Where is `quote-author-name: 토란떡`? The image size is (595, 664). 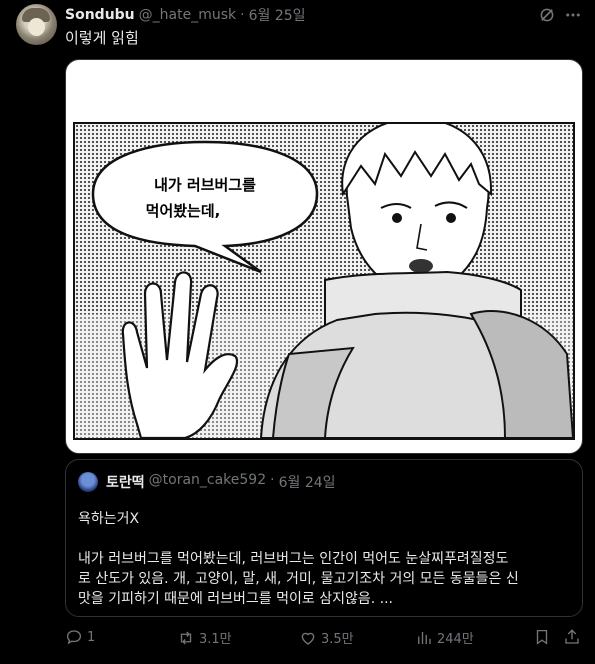
quote-author-name: 토란떡 is located at coordinates (125, 482).